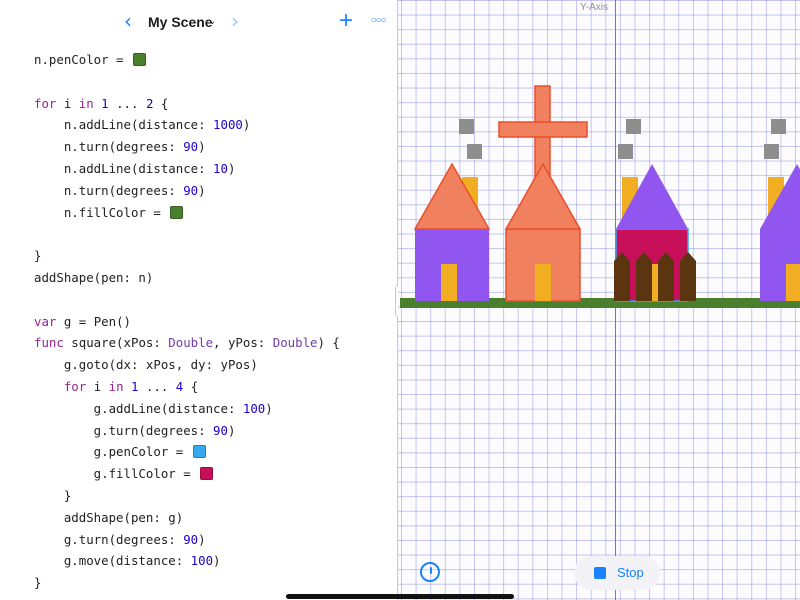  I want to click on code-token: Double, so click(191, 343).